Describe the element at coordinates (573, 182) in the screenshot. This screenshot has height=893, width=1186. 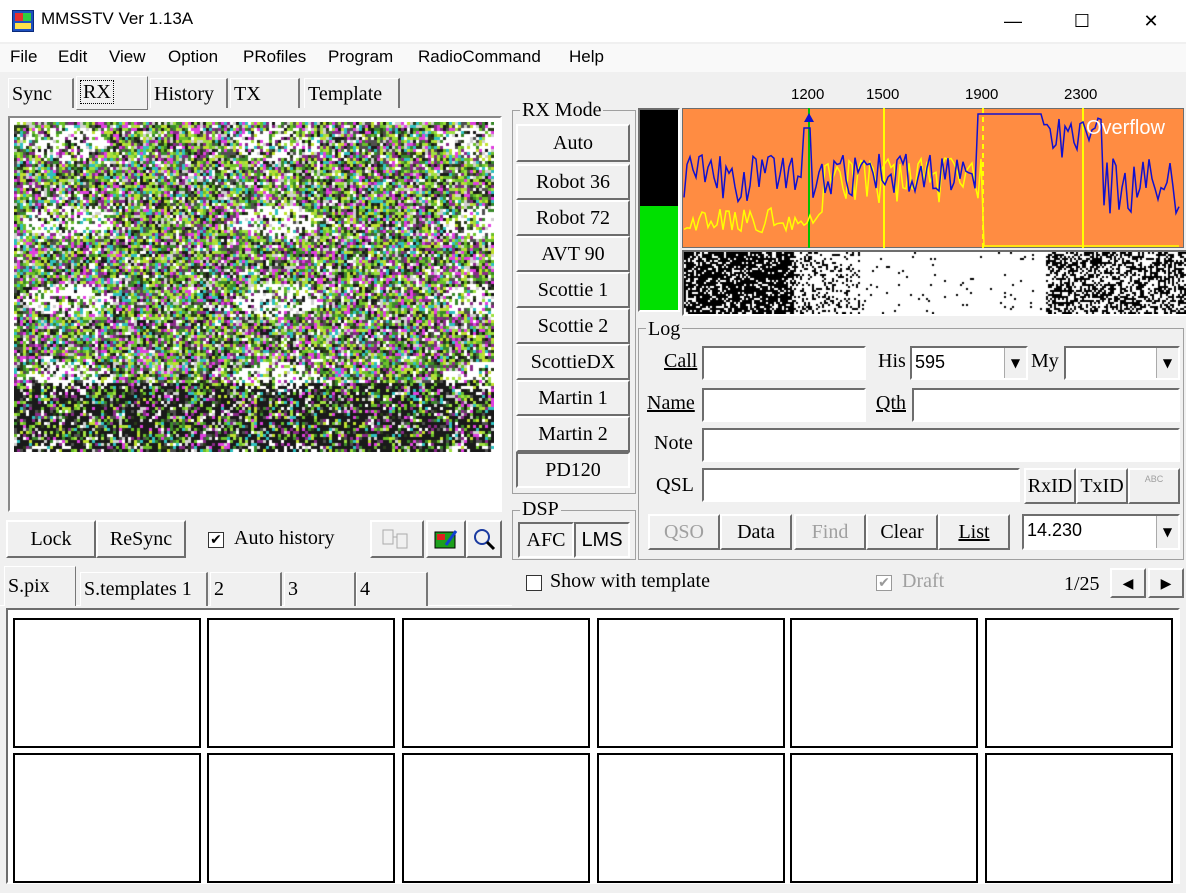
I see `mode-robot-36-button: Robot 36` at that location.